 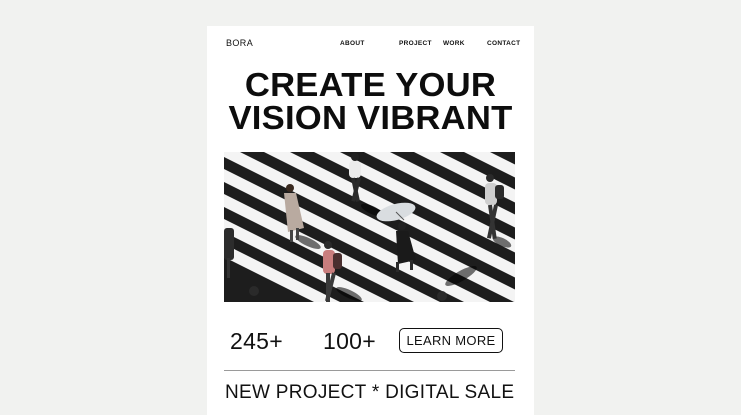 I want to click on nav-project: PROJECT, so click(x=415, y=43).